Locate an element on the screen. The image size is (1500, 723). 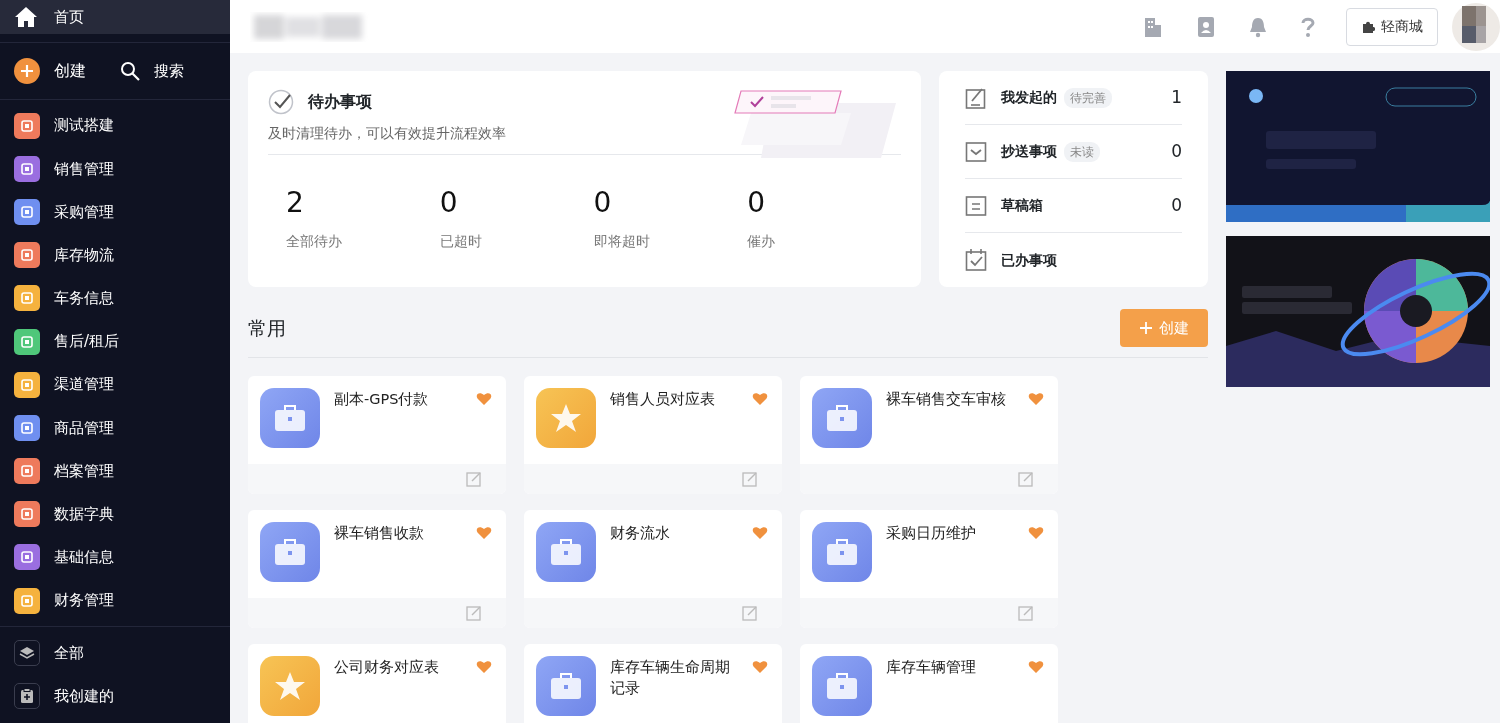
sidebar-item: 销售管理 is located at coordinates (115, 169).